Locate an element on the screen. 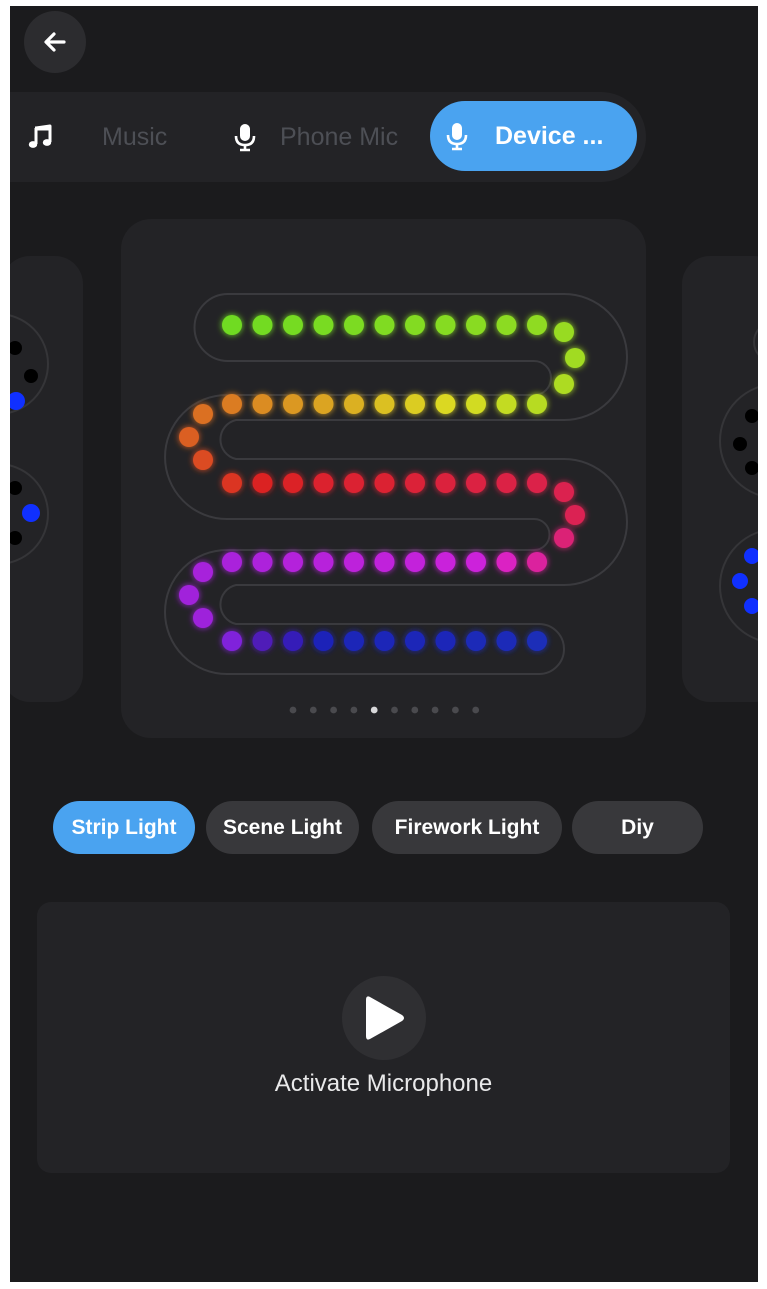  arrow-left-icon is located at coordinates (55, 42).